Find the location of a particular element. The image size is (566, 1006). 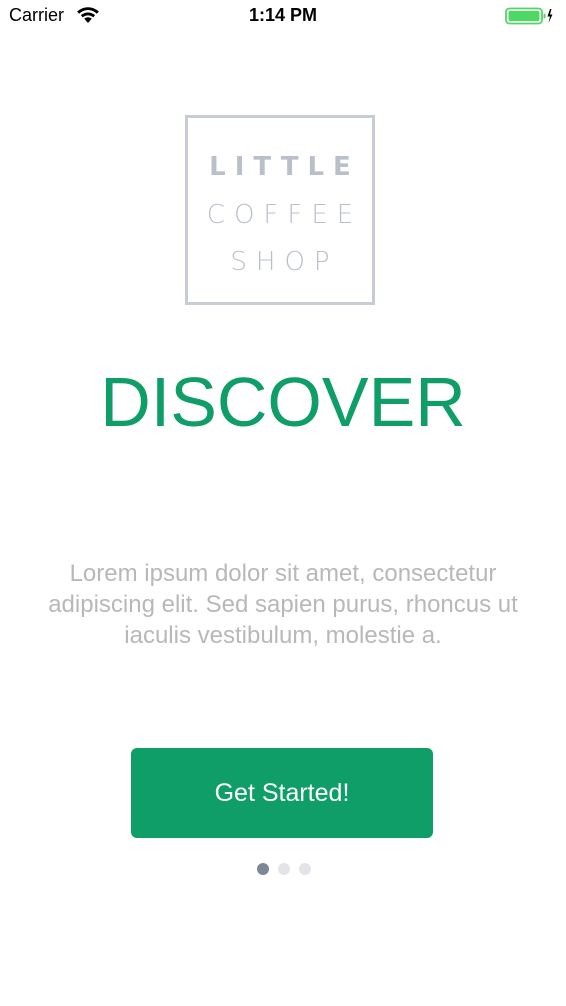

logo-line-shop: SHOP is located at coordinates (284, 262).